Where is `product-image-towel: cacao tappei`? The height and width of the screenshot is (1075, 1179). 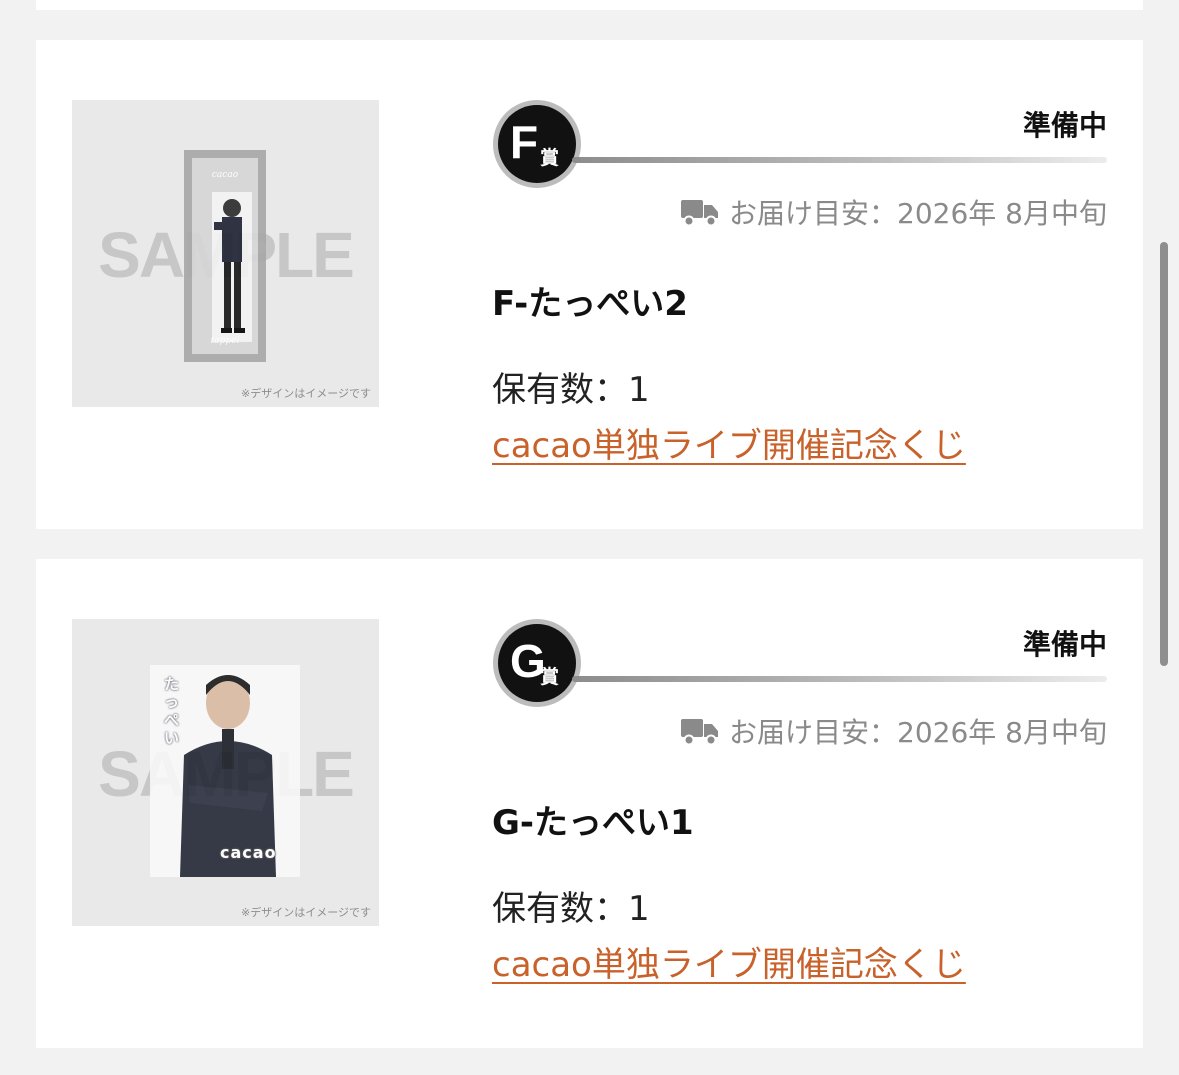 product-image-towel: cacao tappei is located at coordinates (225, 256).